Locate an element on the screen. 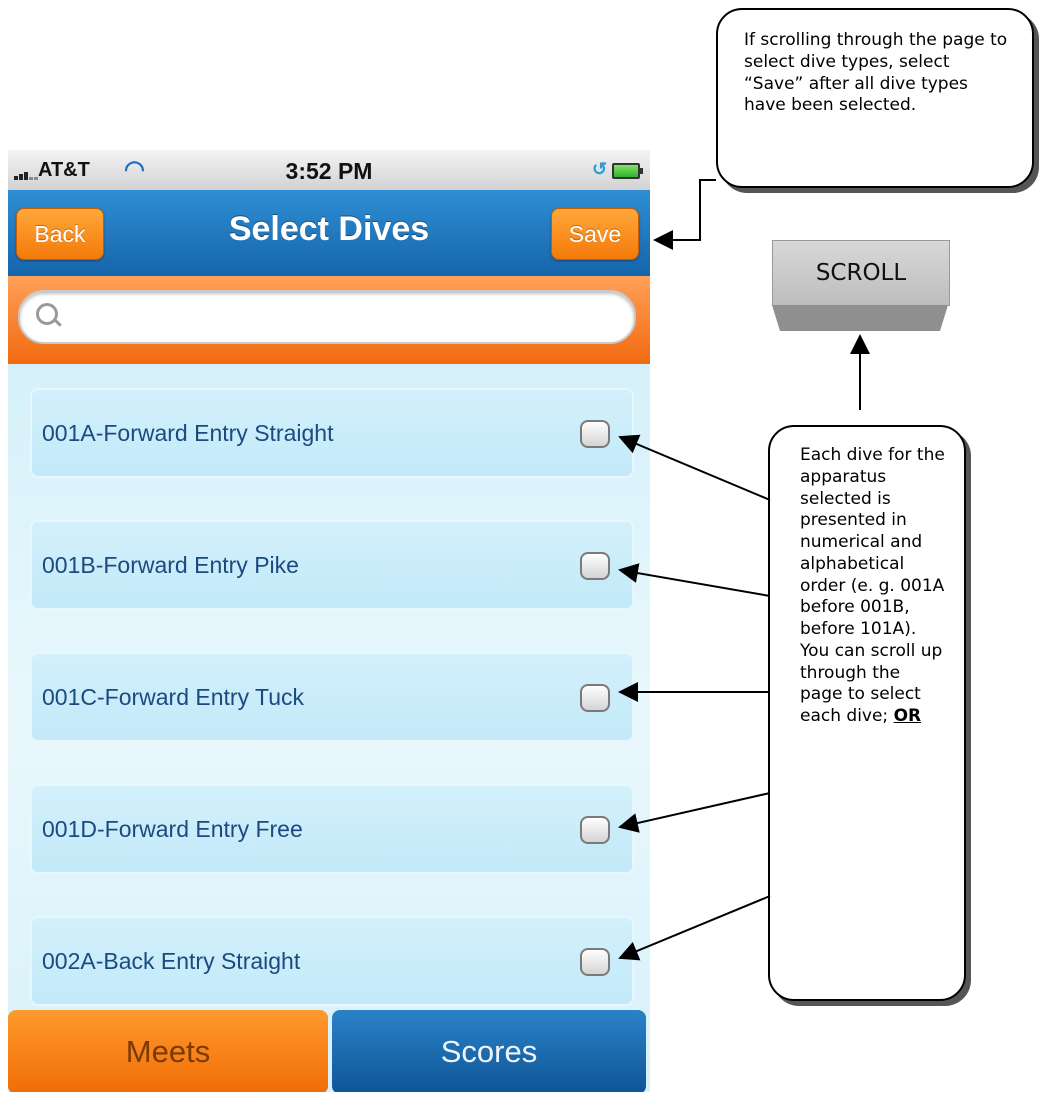  dive-row: 001B-Forward Entry Pike is located at coordinates (332, 565).